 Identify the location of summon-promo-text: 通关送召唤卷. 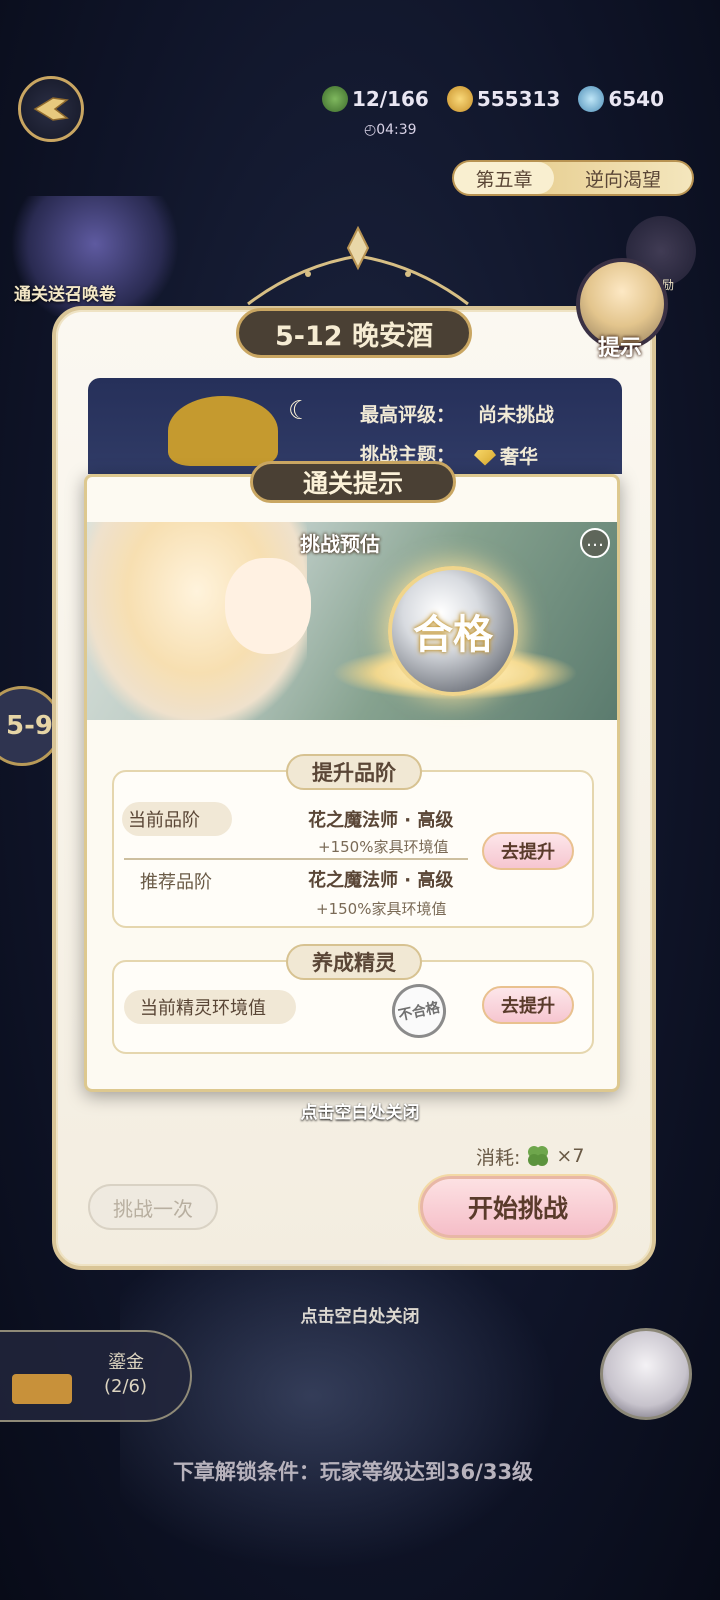
(65, 295).